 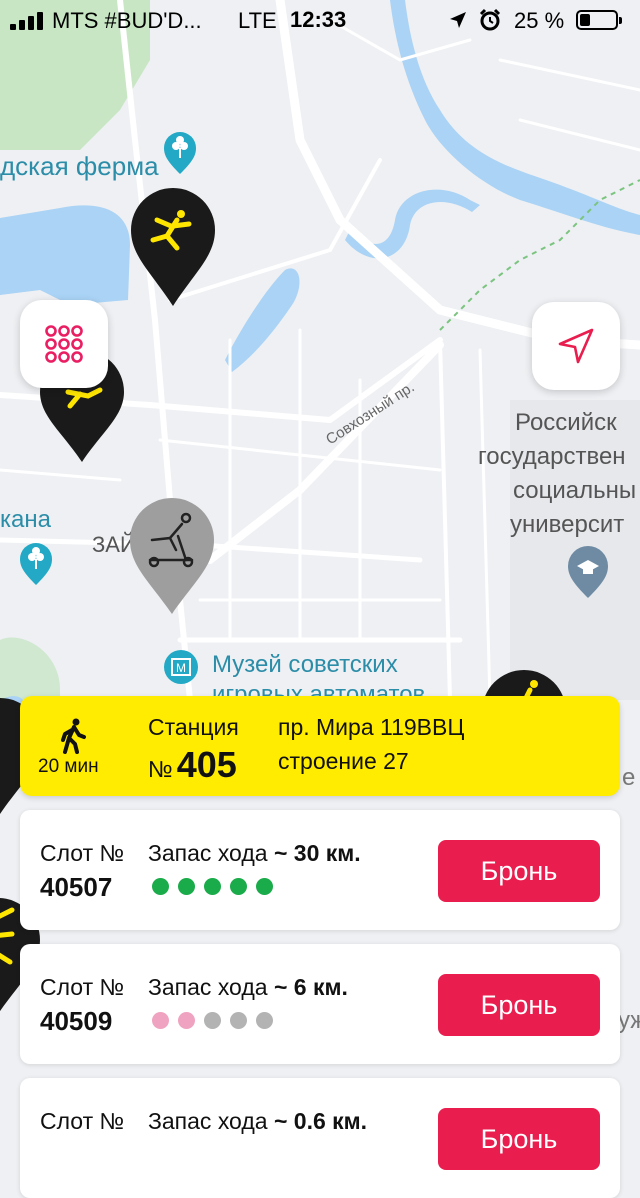 I want to click on station-number: 405, so click(x=206, y=764).